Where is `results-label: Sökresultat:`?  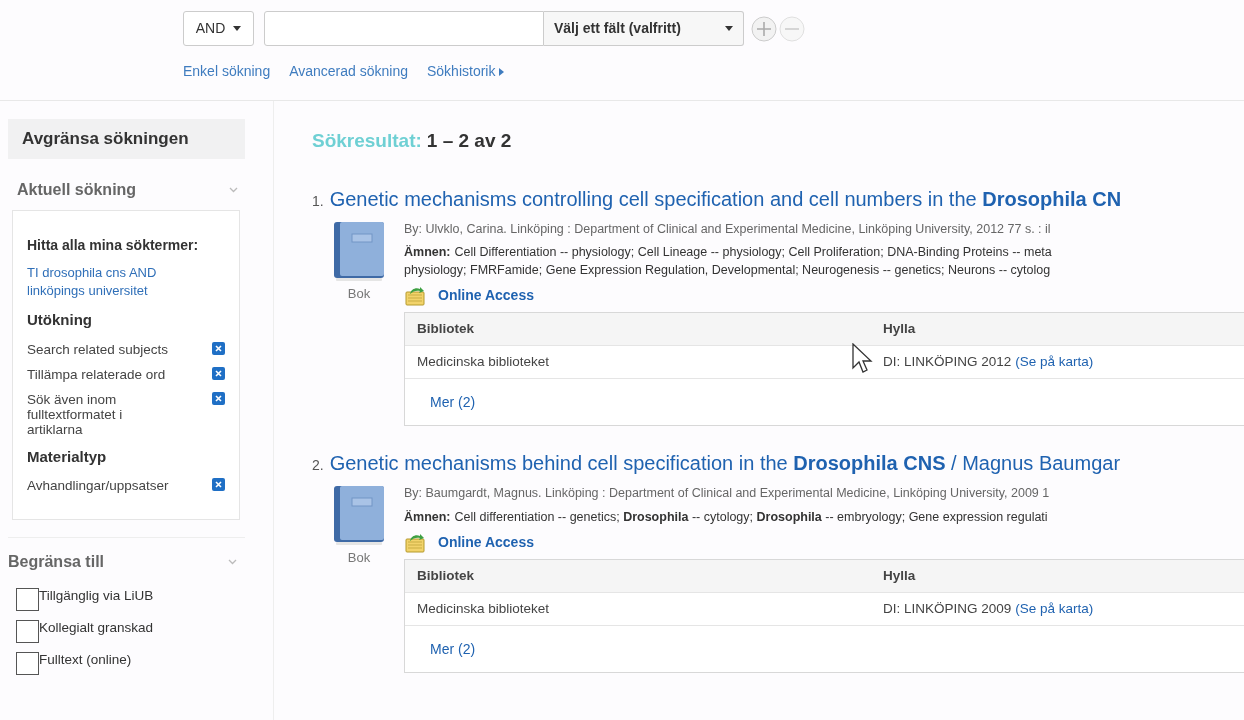
results-label: Sökresultat: is located at coordinates (367, 141).